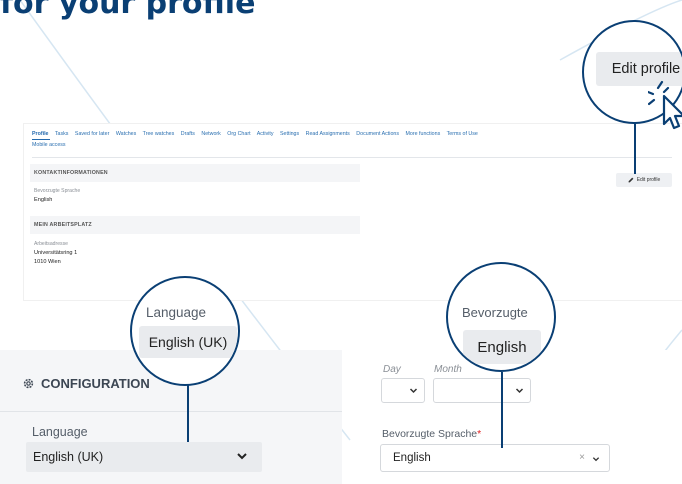 This screenshot has height=484, width=682. What do you see at coordinates (392, 369) in the screenshot?
I see `day-label: Day` at bounding box center [392, 369].